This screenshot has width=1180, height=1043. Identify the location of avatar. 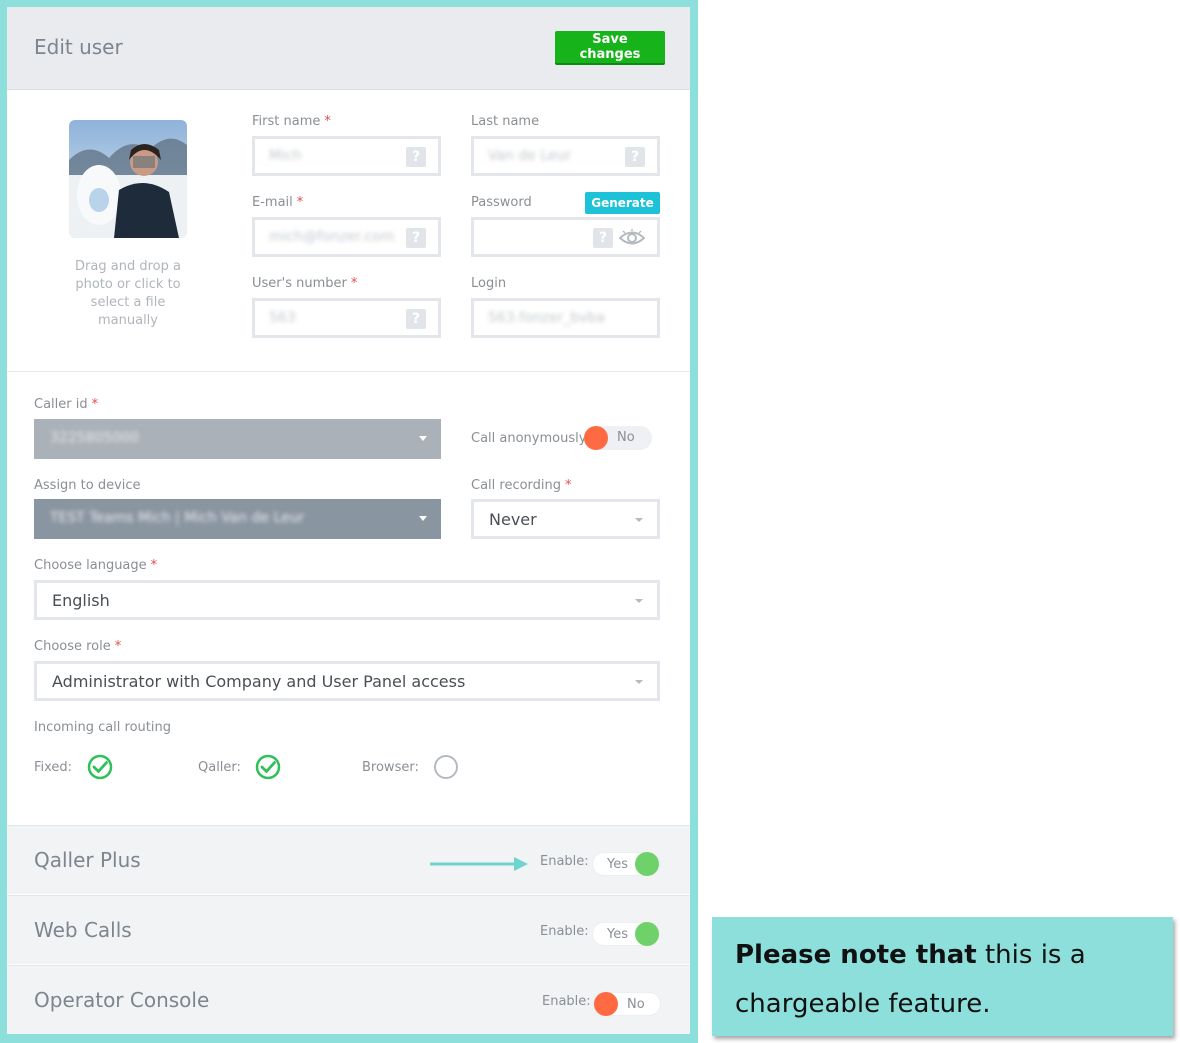
(128, 179).